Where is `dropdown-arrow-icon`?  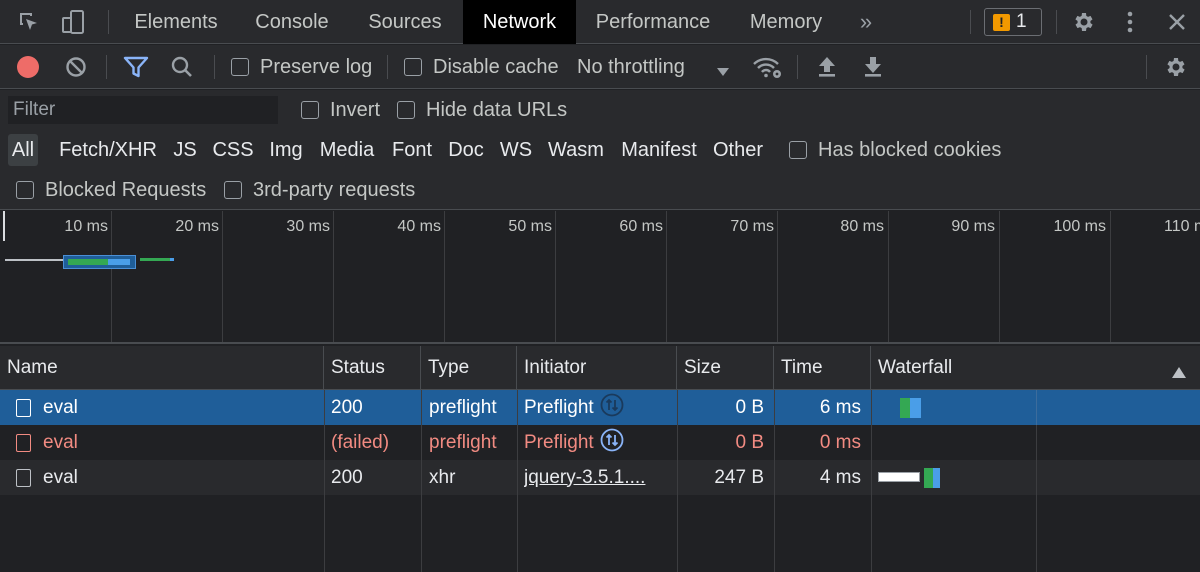 dropdown-arrow-icon is located at coordinates (723, 72).